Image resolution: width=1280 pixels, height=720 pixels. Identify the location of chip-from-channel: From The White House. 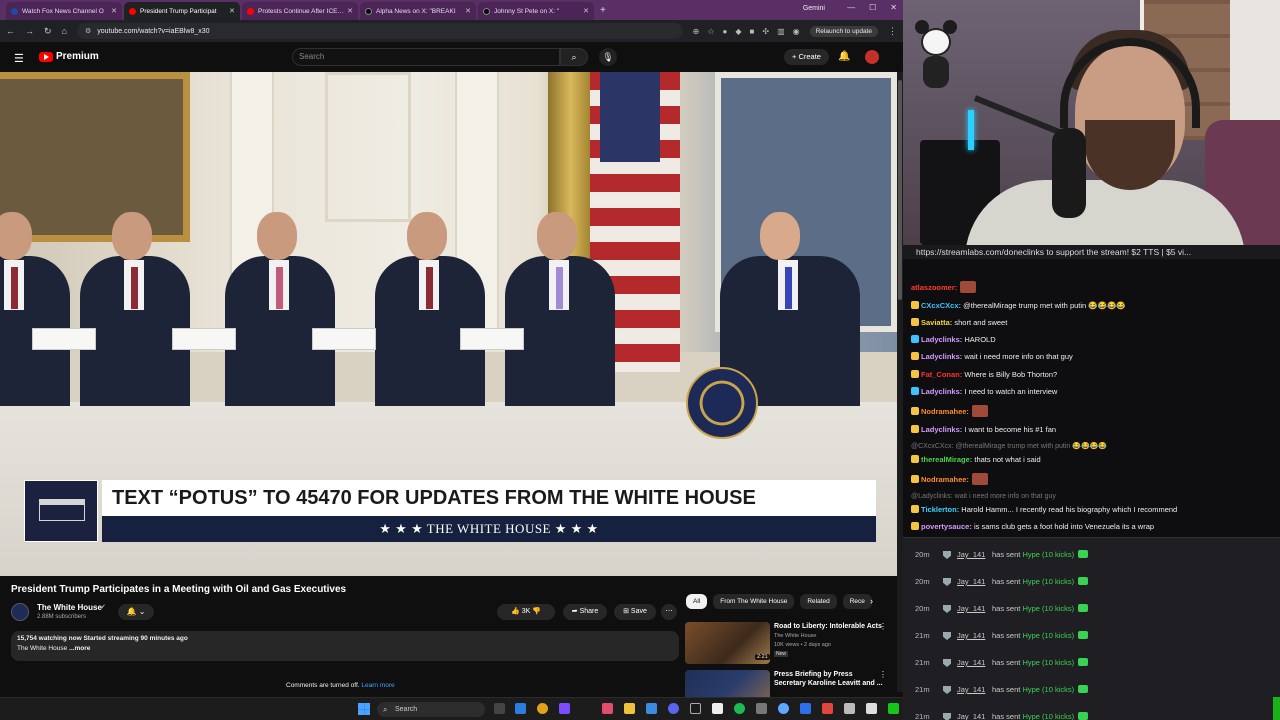
(754, 601).